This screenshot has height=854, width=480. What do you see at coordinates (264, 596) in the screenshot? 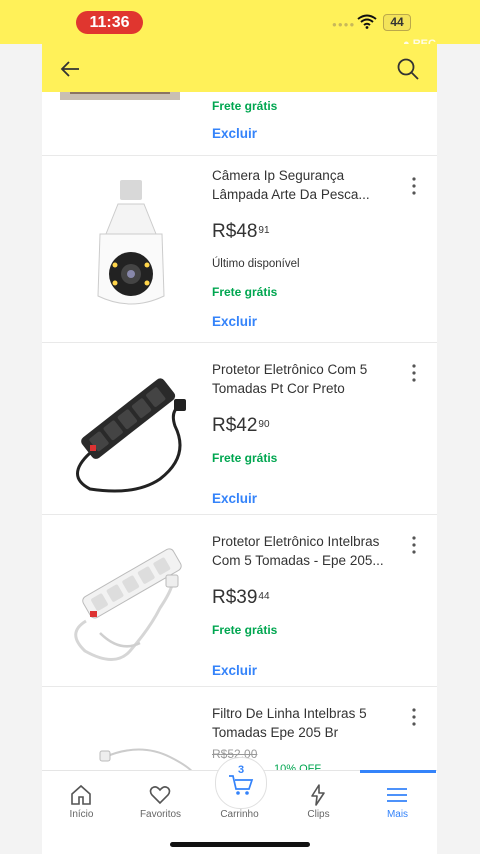
I see `price-cents: 44` at bounding box center [264, 596].